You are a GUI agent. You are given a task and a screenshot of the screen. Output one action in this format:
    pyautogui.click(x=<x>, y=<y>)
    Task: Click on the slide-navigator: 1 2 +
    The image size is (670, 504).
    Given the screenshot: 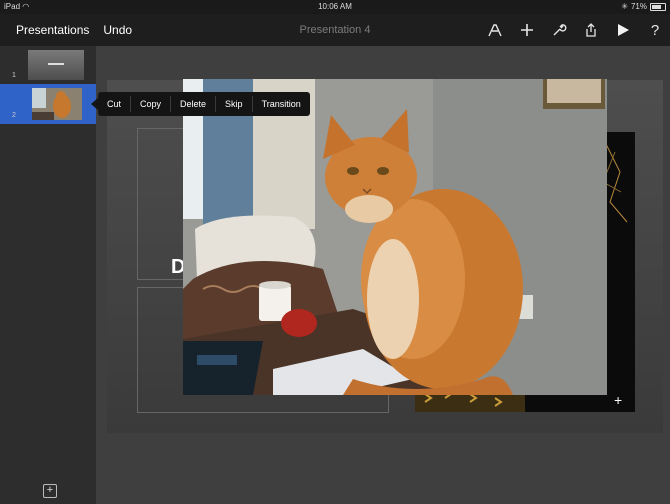 What is the action you would take?
    pyautogui.click(x=48, y=275)
    